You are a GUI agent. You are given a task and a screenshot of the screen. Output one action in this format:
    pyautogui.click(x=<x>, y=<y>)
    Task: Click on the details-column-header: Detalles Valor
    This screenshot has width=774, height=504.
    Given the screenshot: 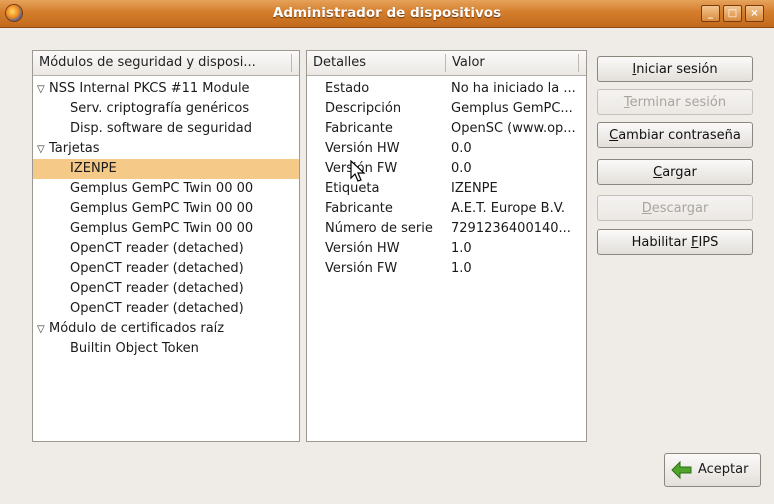 What is the action you would take?
    pyautogui.click(x=446, y=63)
    